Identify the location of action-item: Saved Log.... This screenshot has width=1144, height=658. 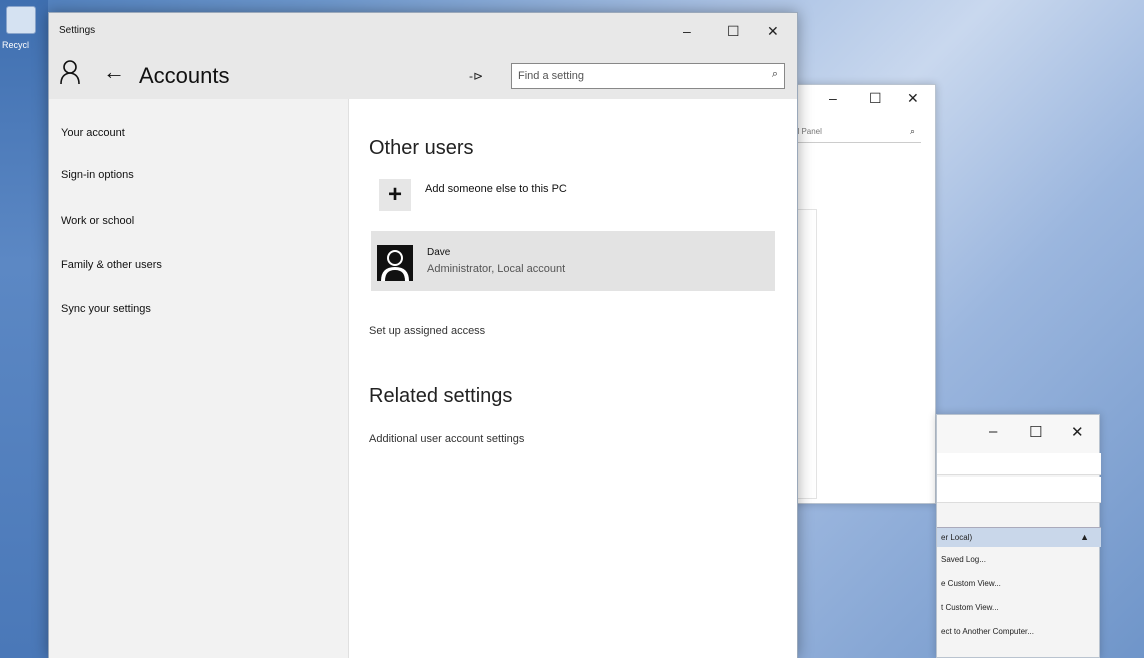
(963, 559).